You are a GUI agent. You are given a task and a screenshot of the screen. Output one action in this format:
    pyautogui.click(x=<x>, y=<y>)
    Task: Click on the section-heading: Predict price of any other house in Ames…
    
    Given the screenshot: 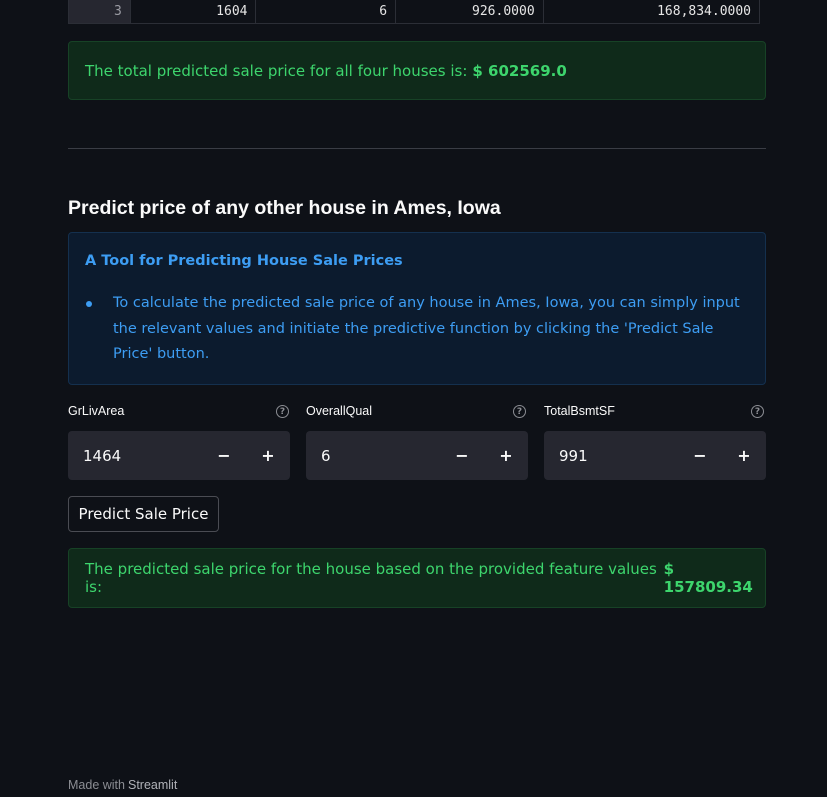 What is the action you would take?
    pyautogui.click(x=284, y=208)
    